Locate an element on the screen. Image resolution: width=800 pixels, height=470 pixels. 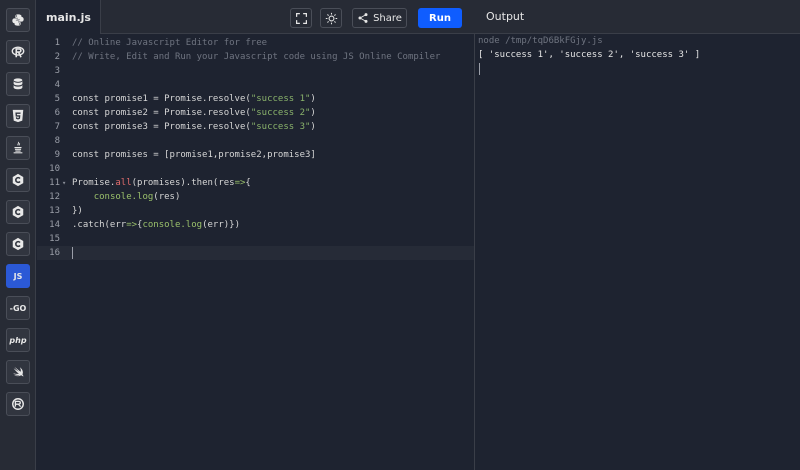
code-line: 3 is located at coordinates (255, 71).